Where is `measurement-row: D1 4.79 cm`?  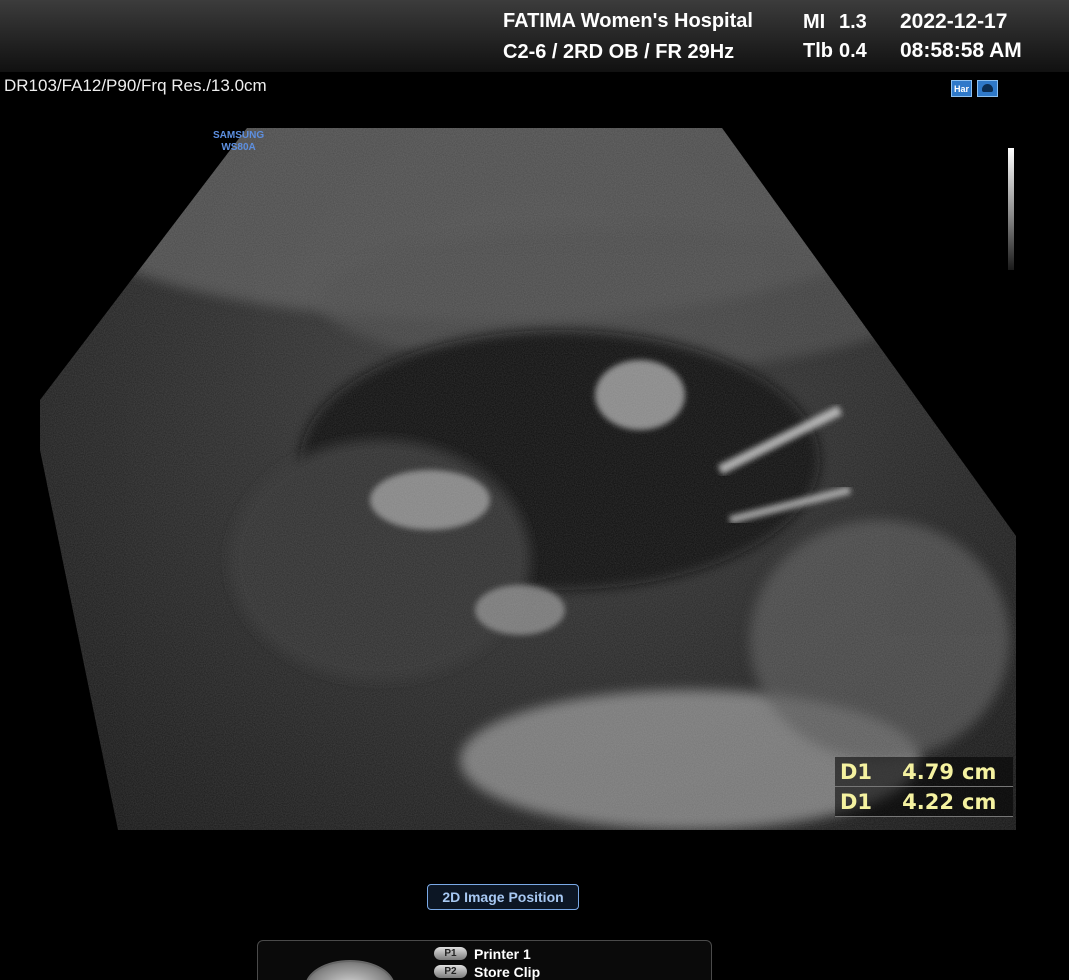 measurement-row: D1 4.79 cm is located at coordinates (924, 772).